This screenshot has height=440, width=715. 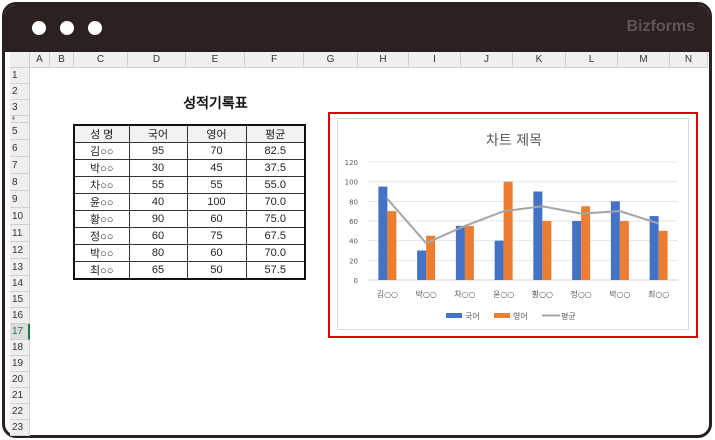 I want to click on row-header-20: 20, so click(x=20, y=380).